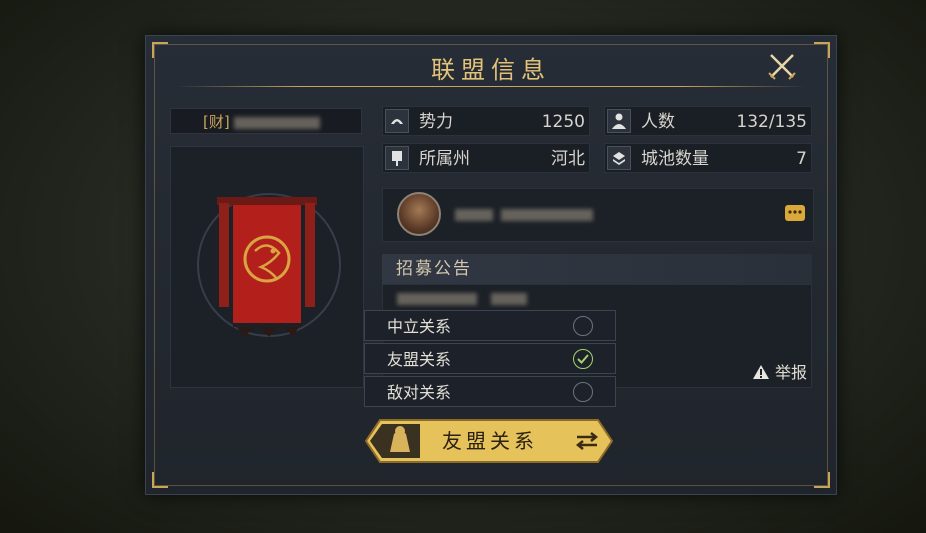 The width and height of the screenshot is (926, 533). I want to click on people-icon, so click(619, 121).